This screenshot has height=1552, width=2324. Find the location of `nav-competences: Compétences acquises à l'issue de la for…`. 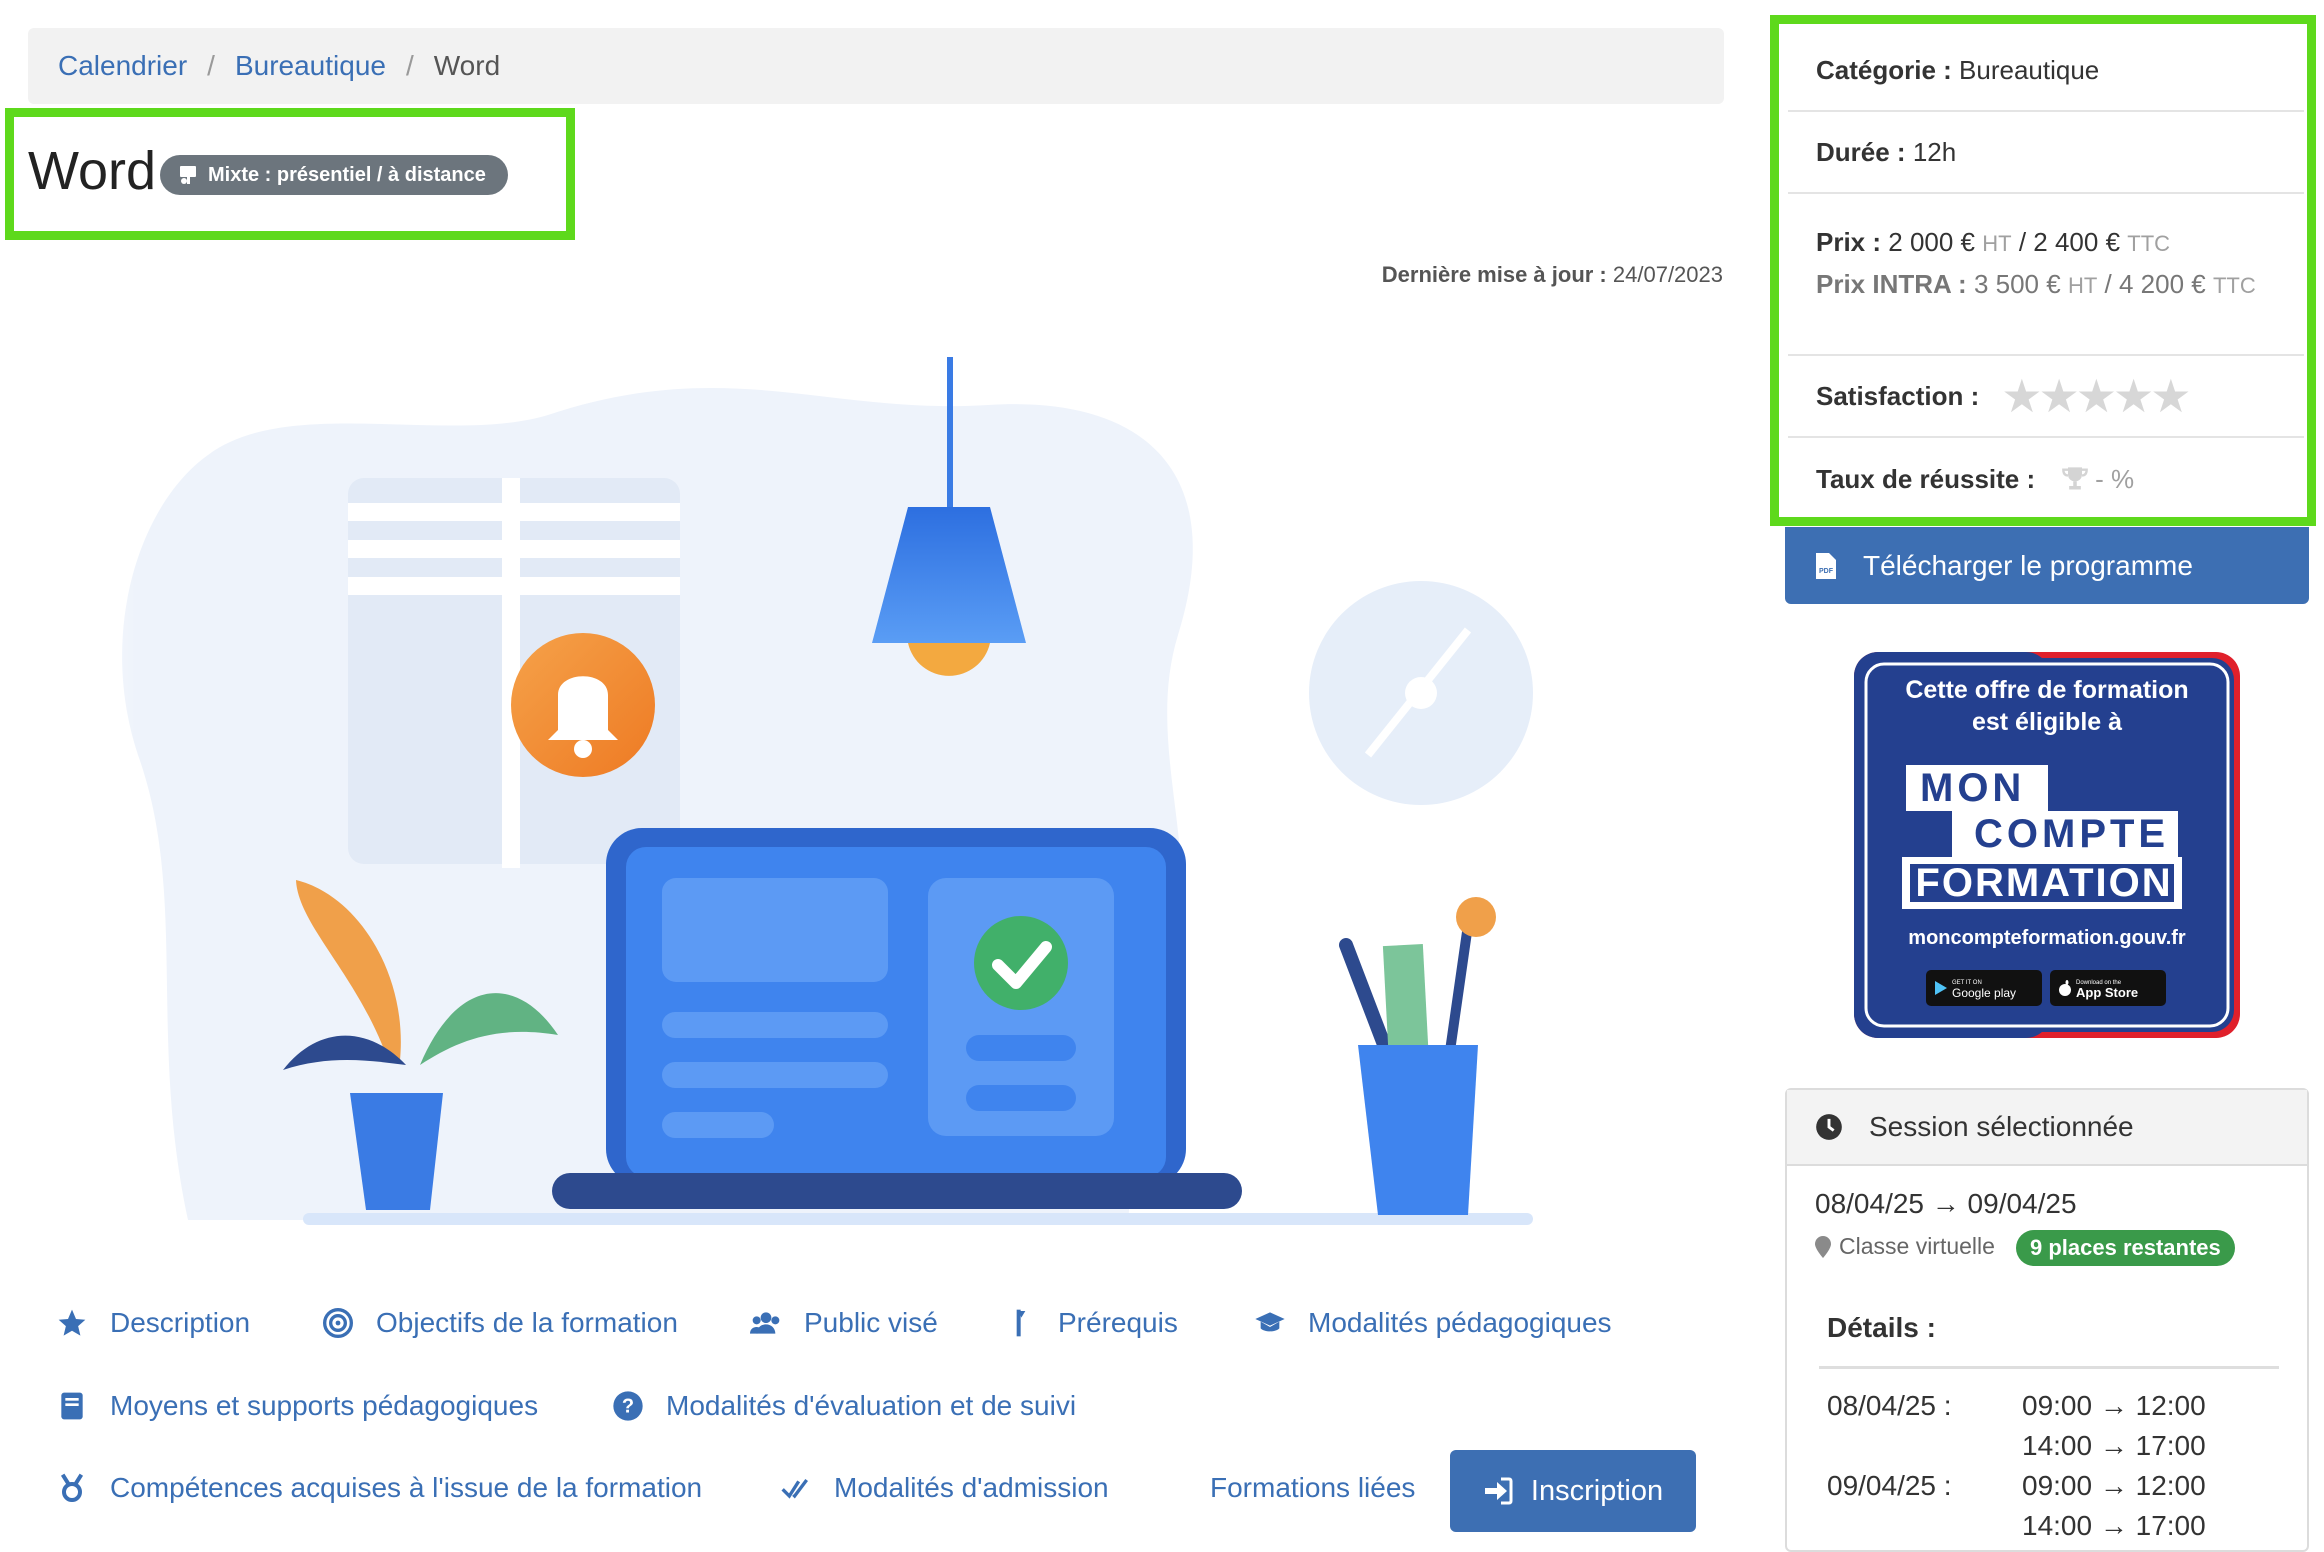

nav-competences: Compétences acquises à l'issue de la for… is located at coordinates (379, 1488).